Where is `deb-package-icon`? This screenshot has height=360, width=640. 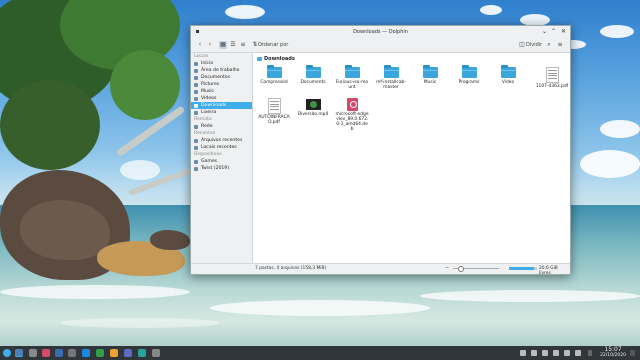
deb-package-icon is located at coordinates (352, 104).